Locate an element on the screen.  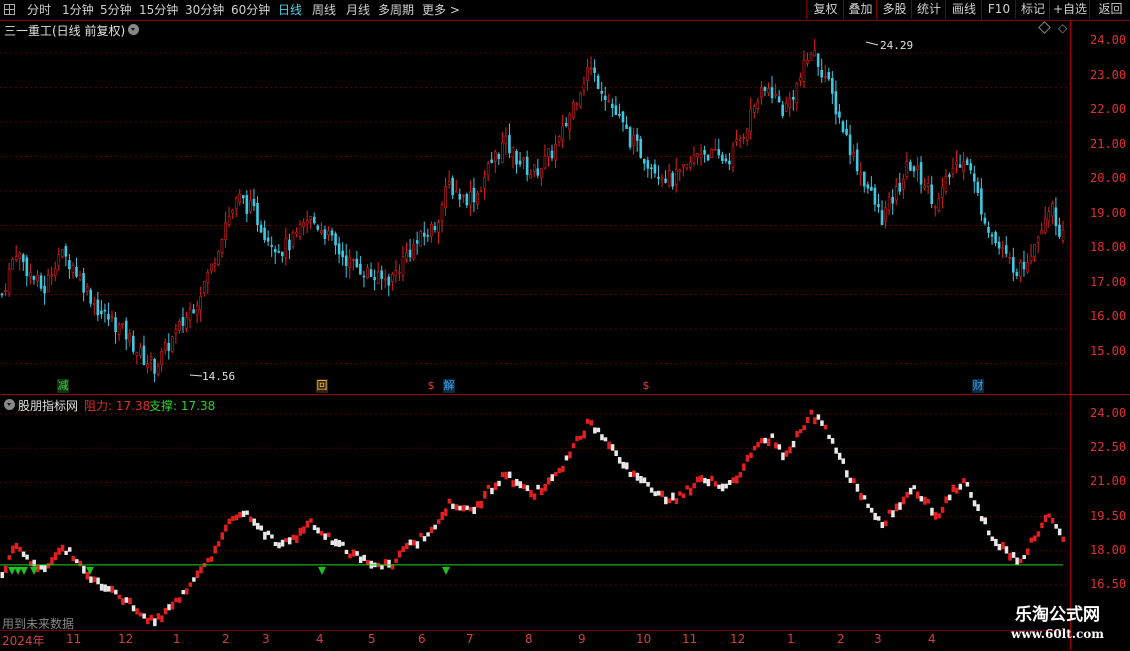
dropdown-icon is located at coordinates (133, 29).